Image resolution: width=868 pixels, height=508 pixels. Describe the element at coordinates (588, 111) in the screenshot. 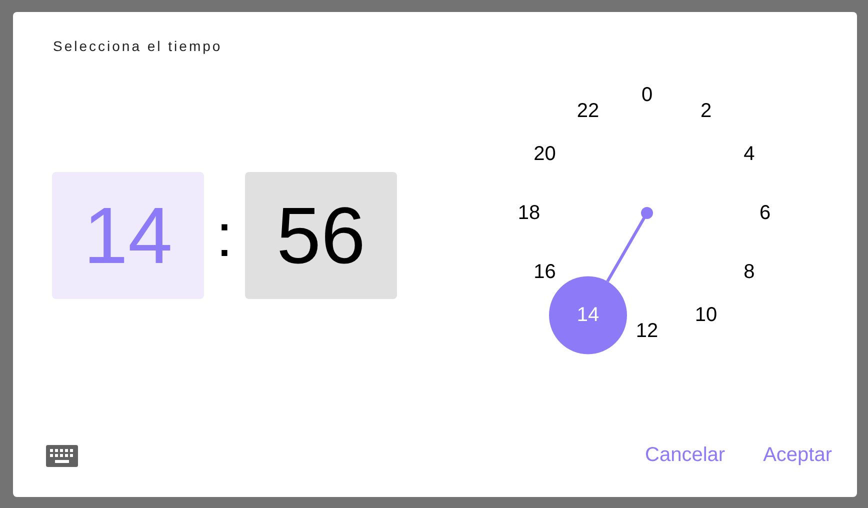

I see `dial-number: 22` at that location.